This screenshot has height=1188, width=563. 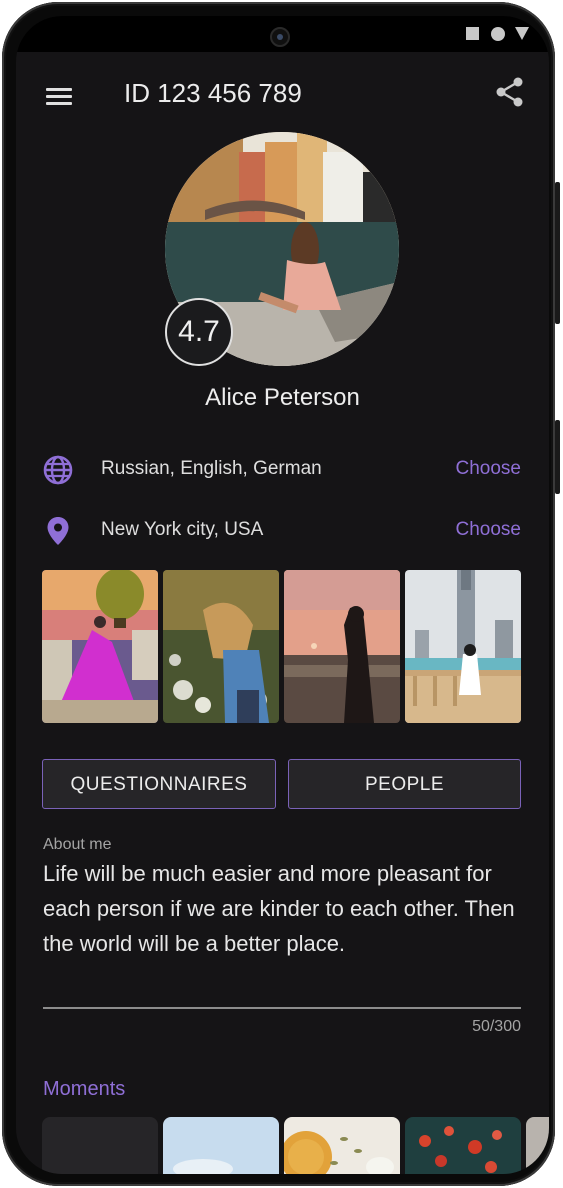 I want to click on character-counter: 50/300, so click(x=496, y=1026).